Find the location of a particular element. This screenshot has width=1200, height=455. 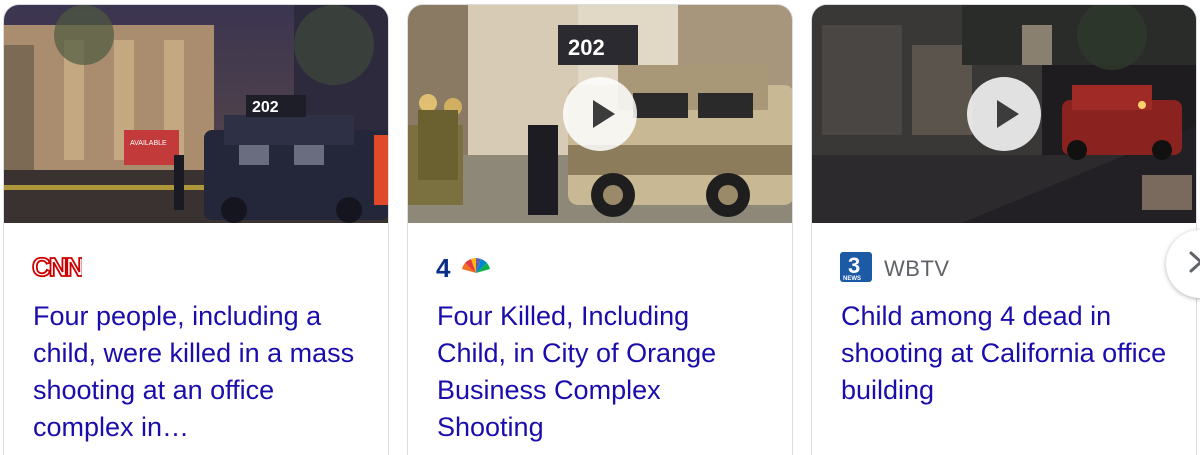

nbc4-logo-icon: 4 is located at coordinates (466, 269).